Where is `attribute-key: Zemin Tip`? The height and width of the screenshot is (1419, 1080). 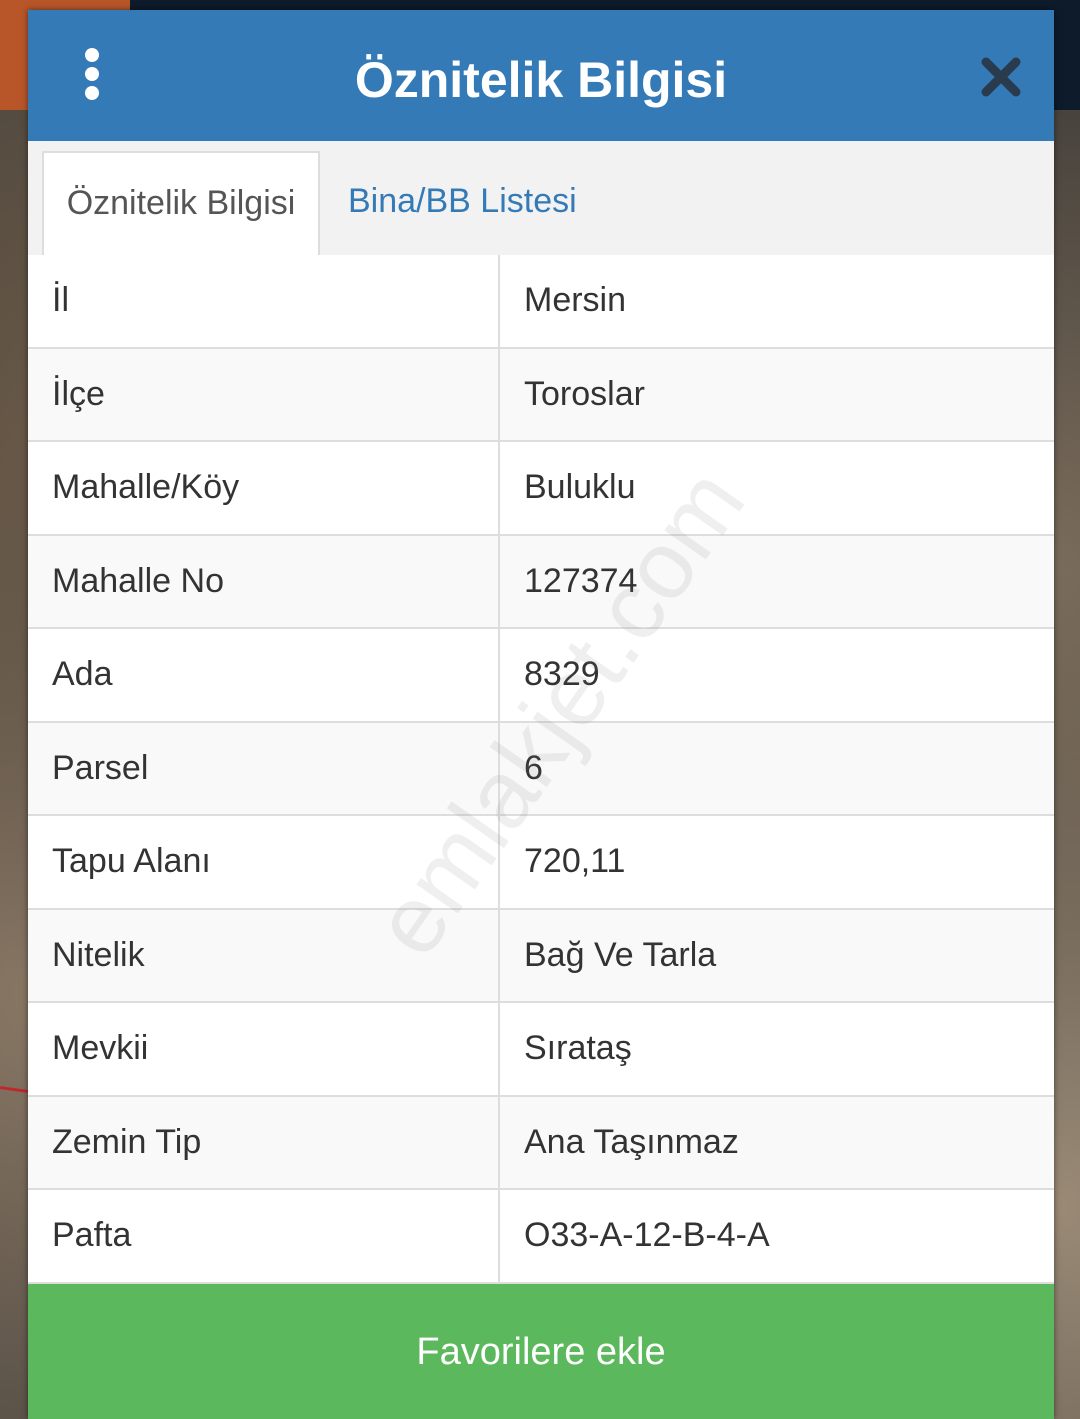 attribute-key: Zemin Tip is located at coordinates (264, 1142).